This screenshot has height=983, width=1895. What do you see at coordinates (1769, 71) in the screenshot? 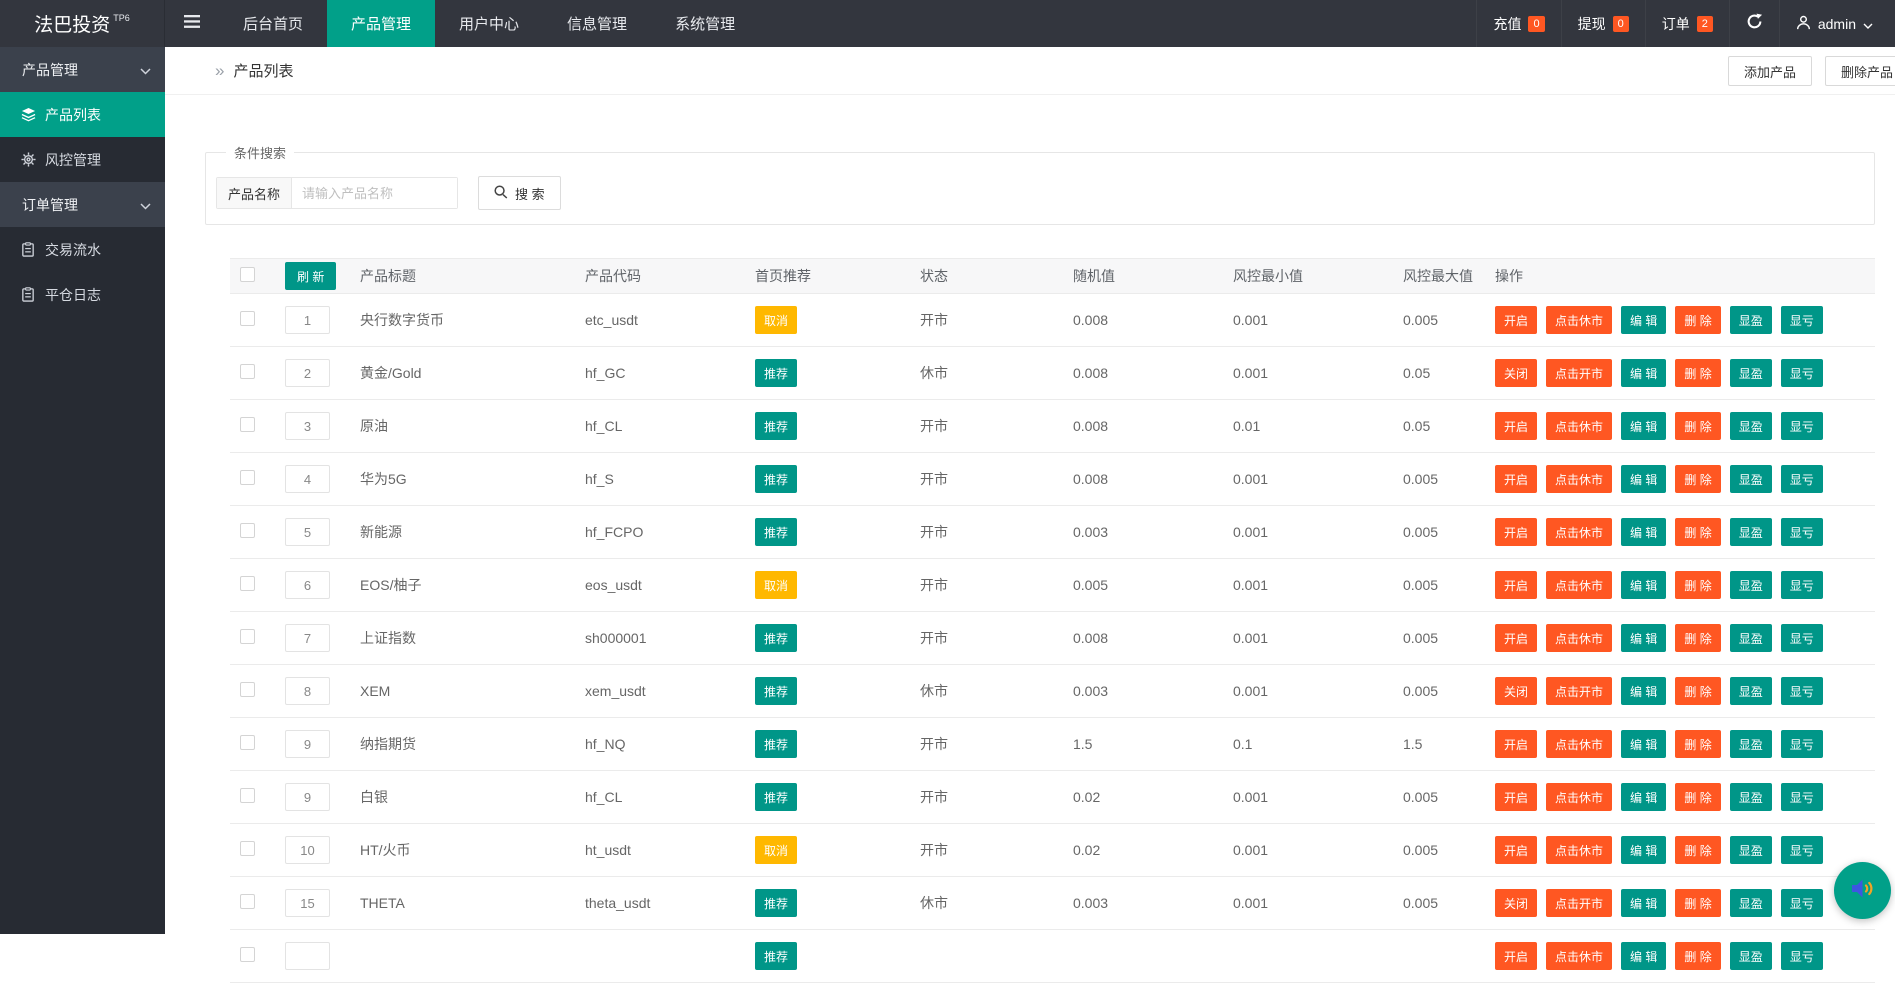
I see `add-product-button: 添加产品` at bounding box center [1769, 71].